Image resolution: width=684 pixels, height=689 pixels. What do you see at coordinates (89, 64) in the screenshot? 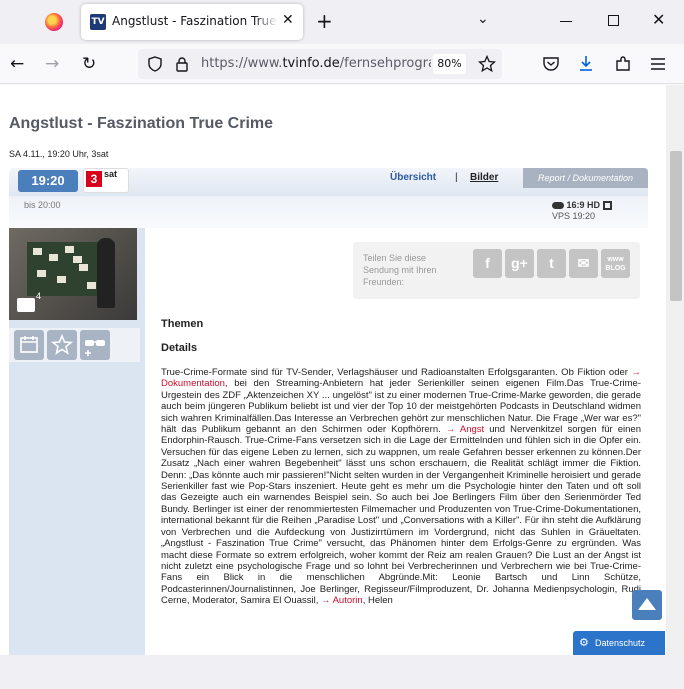
I see `reload-icon: ↻` at bounding box center [89, 64].